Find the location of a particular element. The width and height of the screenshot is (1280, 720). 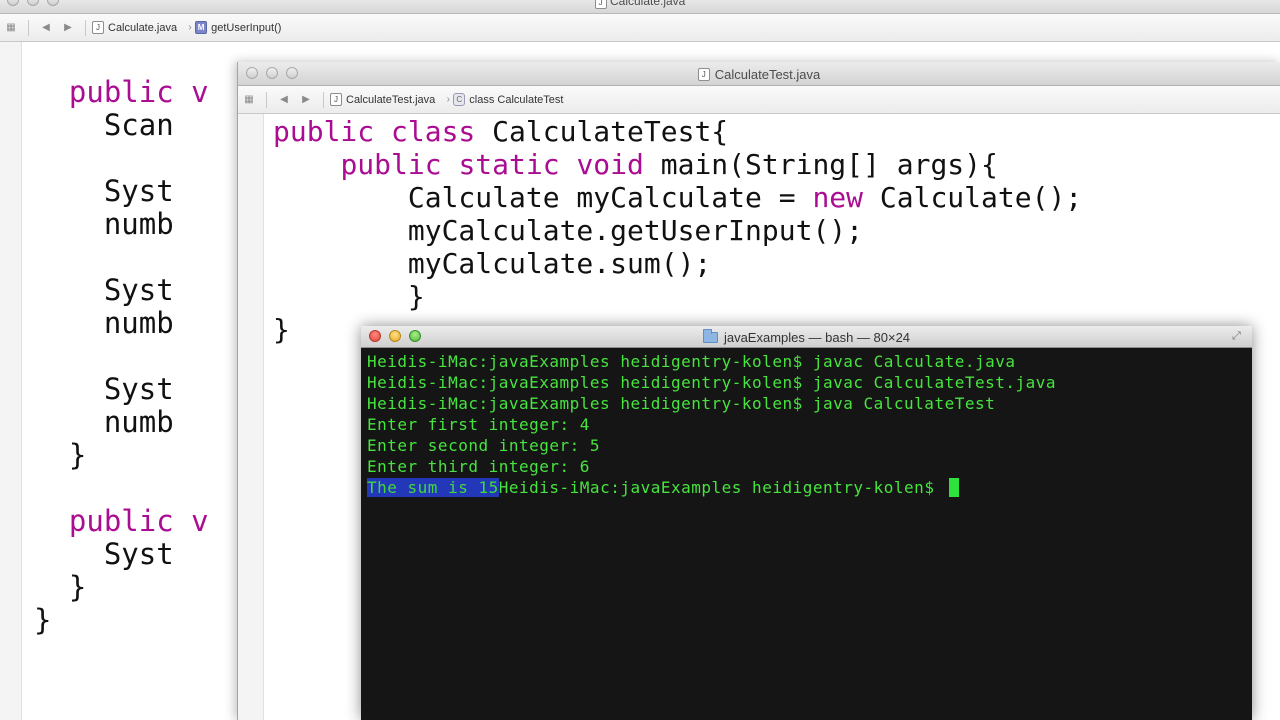

code-line: Scan is located at coordinates (138, 125).